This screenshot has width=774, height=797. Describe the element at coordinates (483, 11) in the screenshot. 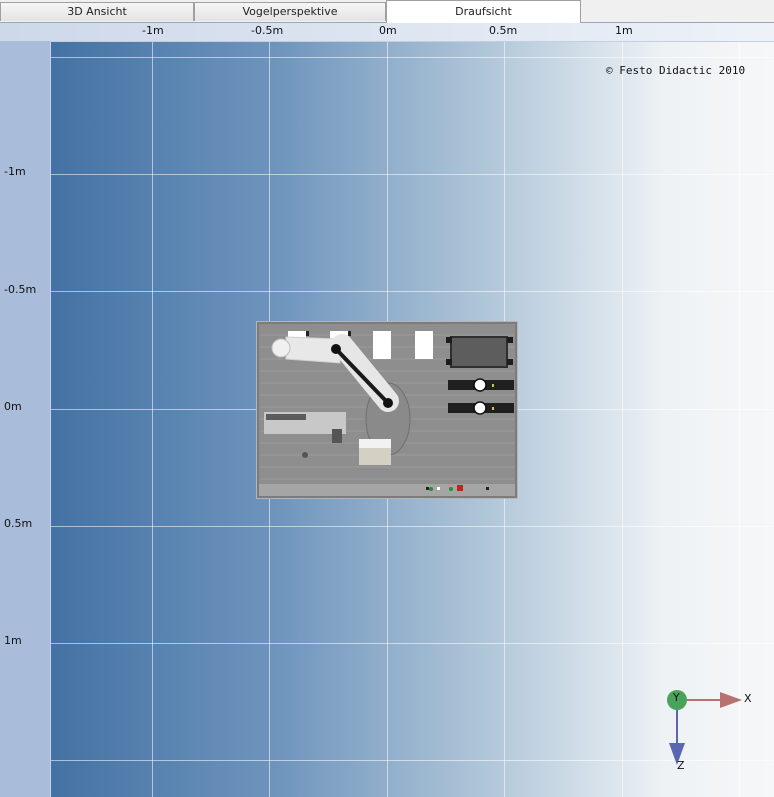

I see `tab-top-view: Draufsicht` at that location.